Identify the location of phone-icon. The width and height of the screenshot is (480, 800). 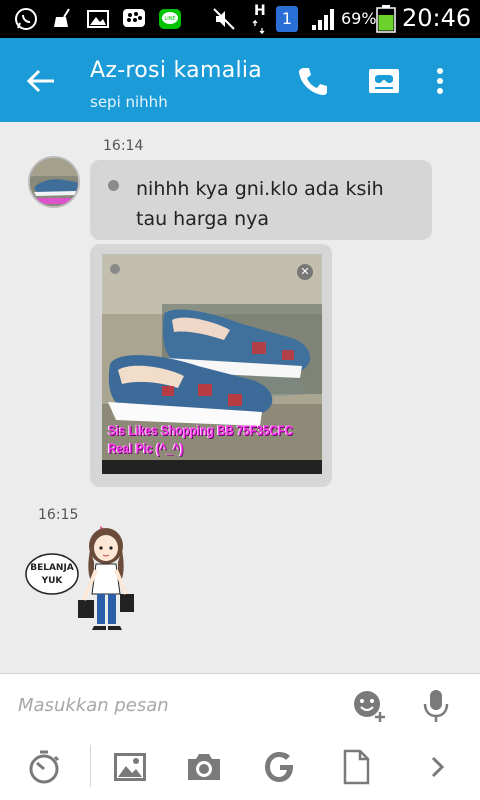
(313, 81).